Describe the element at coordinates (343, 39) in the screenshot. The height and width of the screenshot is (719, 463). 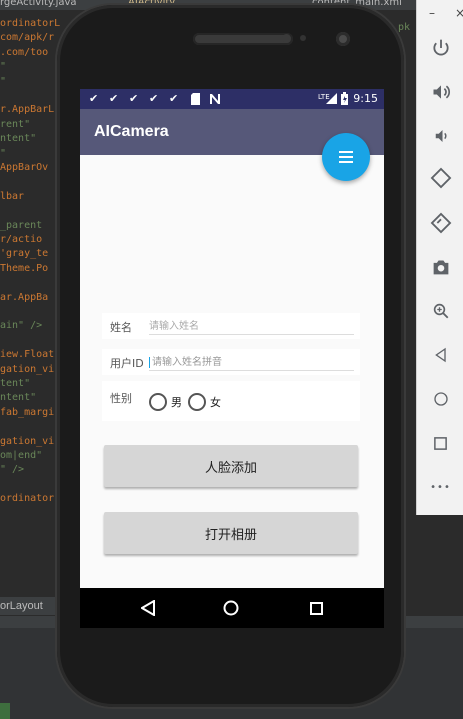
I see `front-camera` at that location.